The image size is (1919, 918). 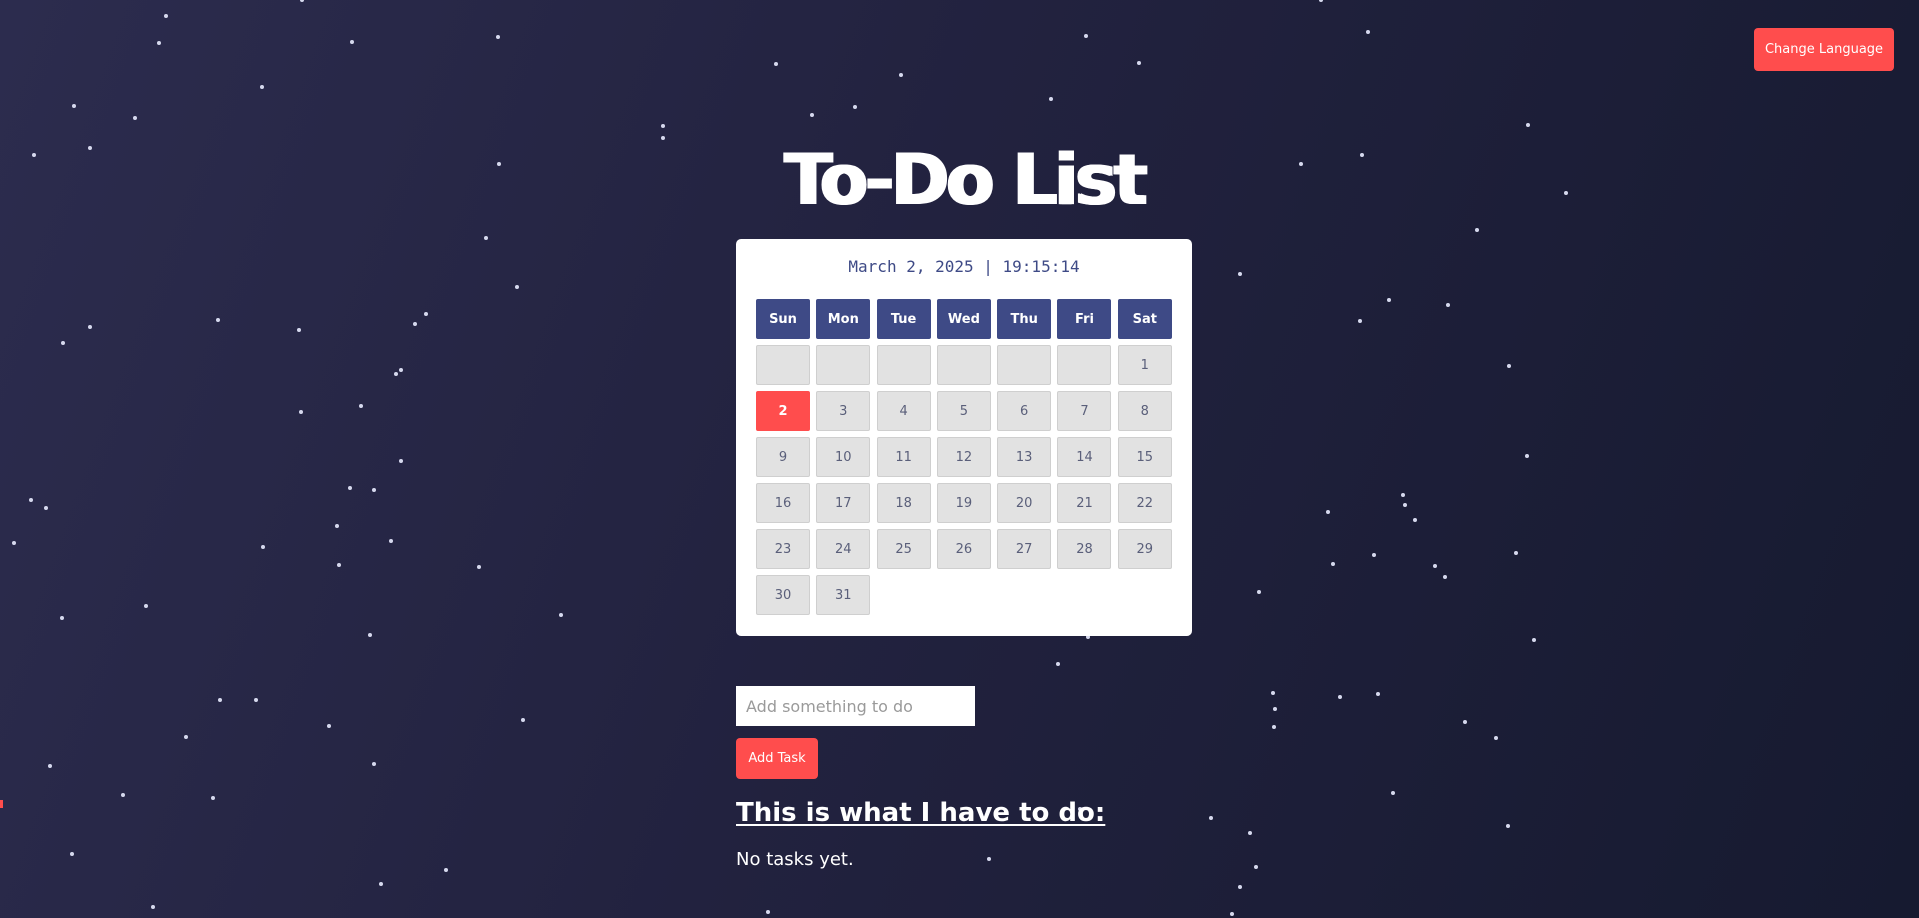 What do you see at coordinates (783, 595) in the screenshot?
I see `calendar-day: 30` at bounding box center [783, 595].